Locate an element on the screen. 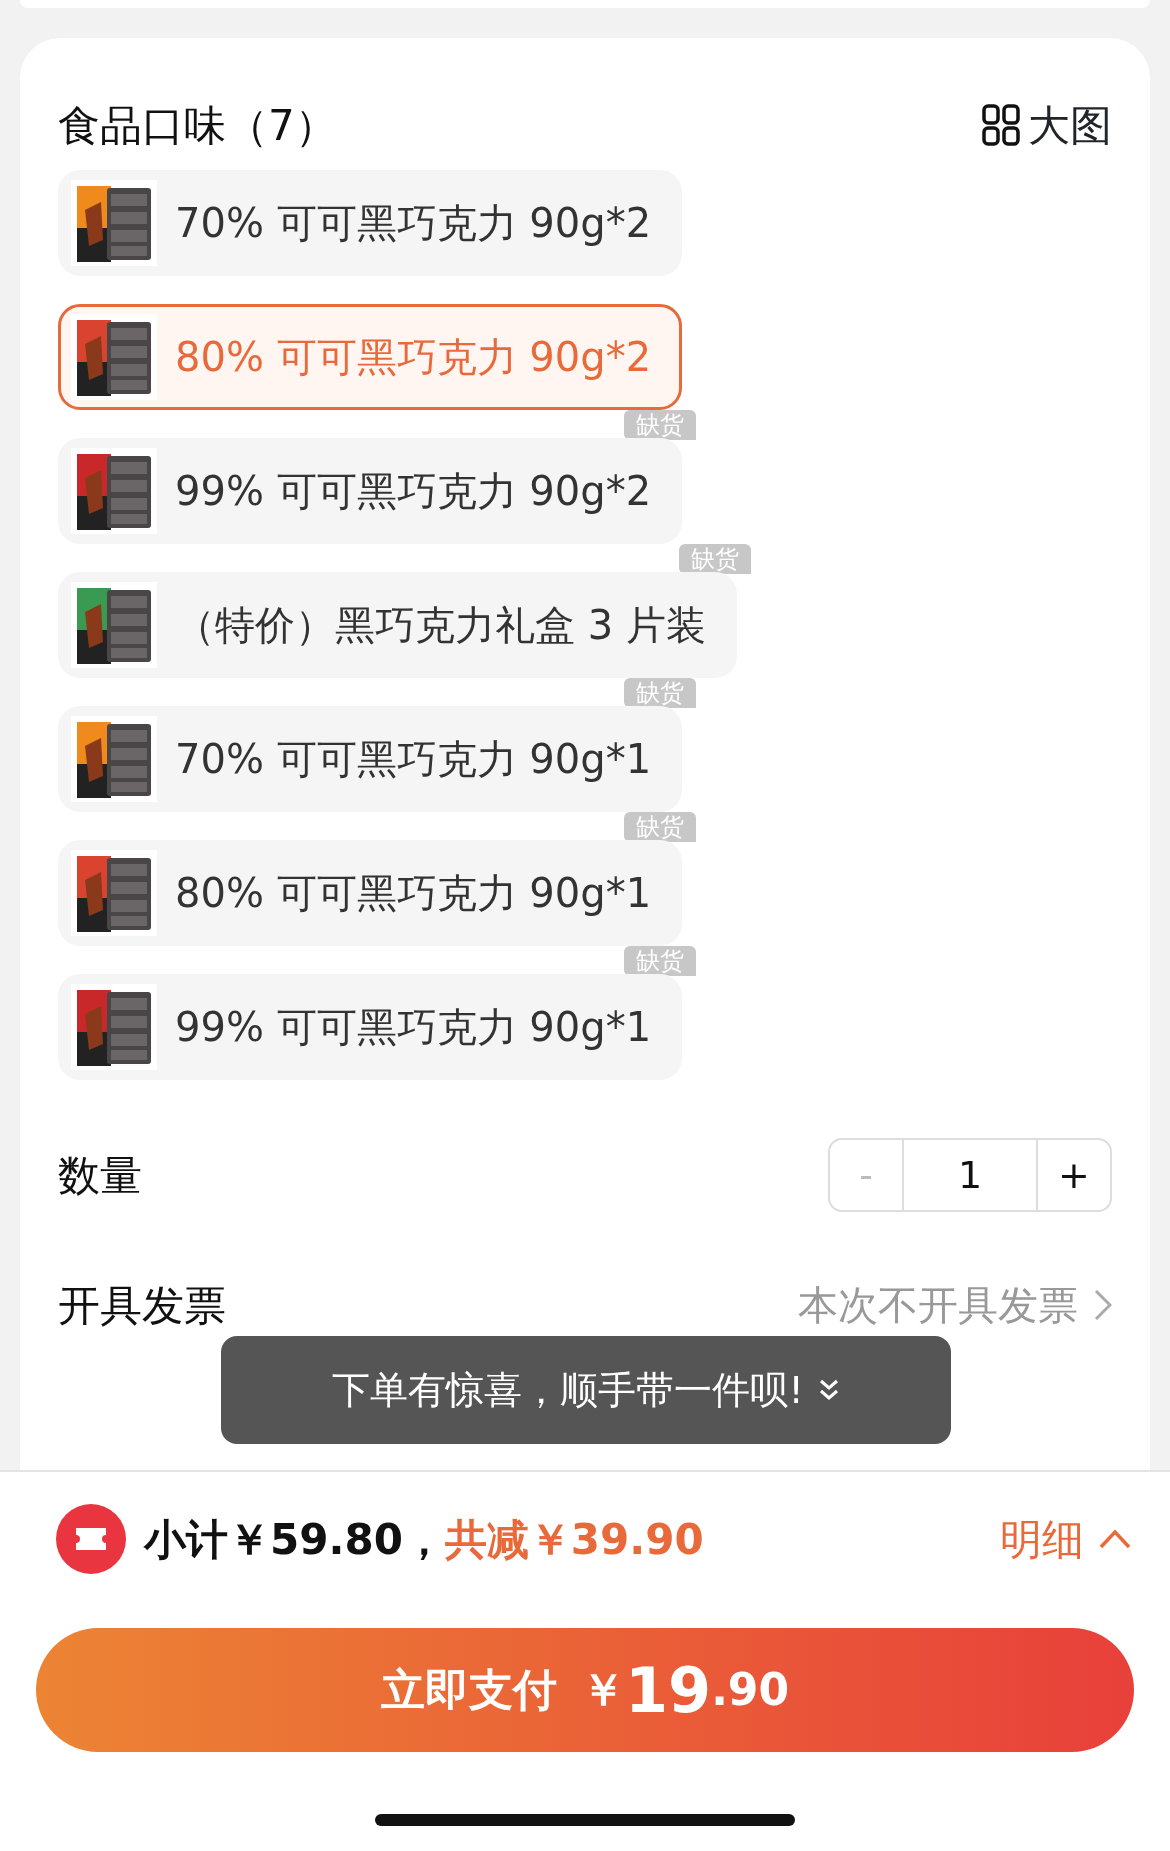  quantity-value: 1 is located at coordinates (970, 1175).